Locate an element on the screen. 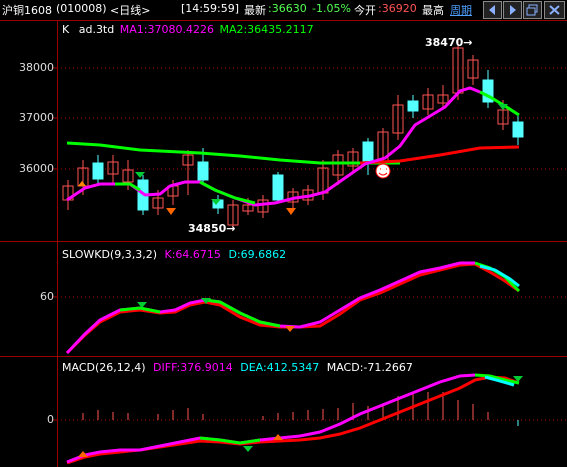 This screenshot has width=567, height=467. y-label-36000: 36000 is located at coordinates (36, 168).